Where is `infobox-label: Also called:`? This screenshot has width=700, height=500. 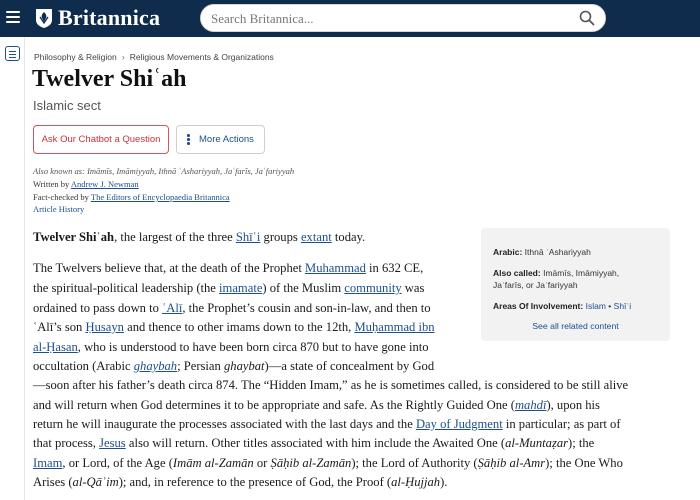 infobox-label: Also called: is located at coordinates (517, 273).